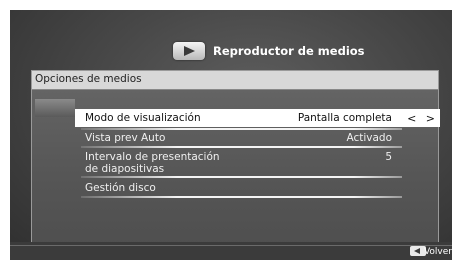 This screenshot has height=260, width=452. Describe the element at coordinates (125, 169) in the screenshot. I see `option-label-line2: de diapositivas` at that location.